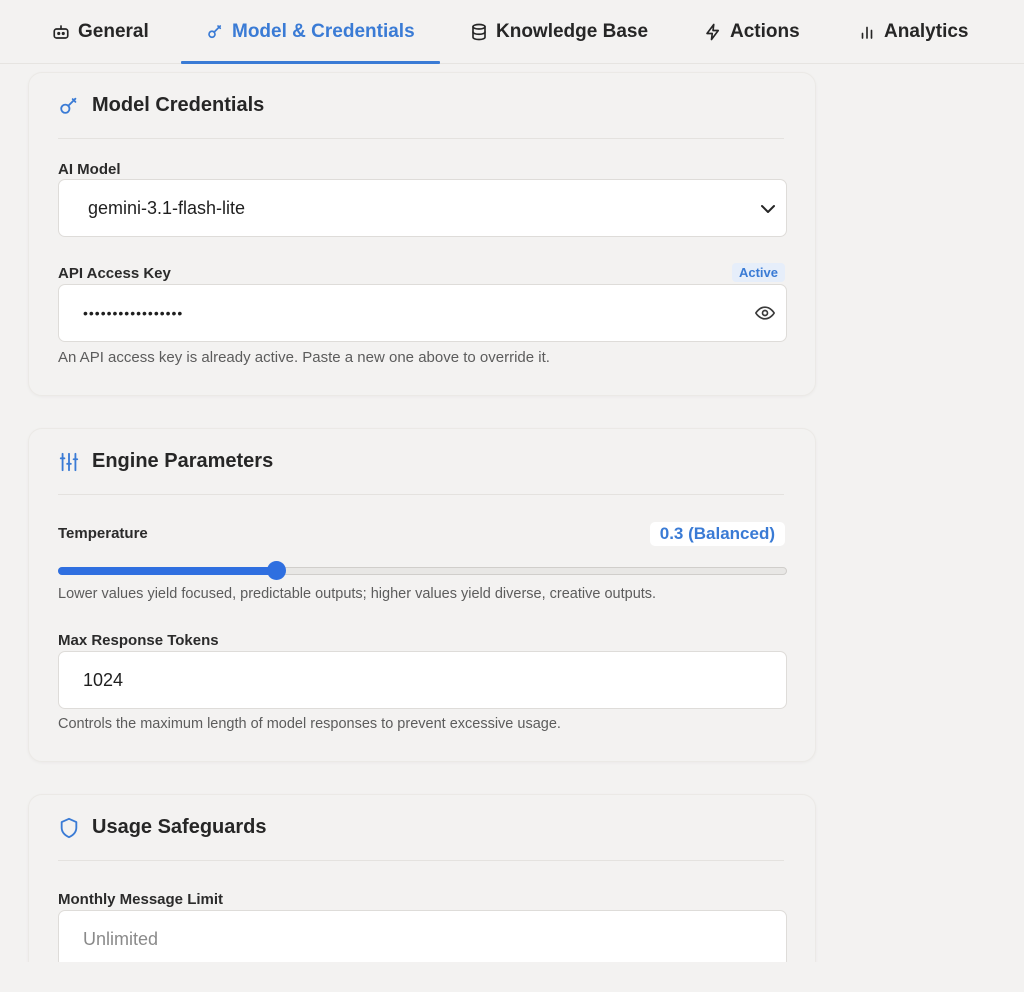  I want to click on ai-model-value: gemini-3.1-flash-lite, so click(167, 207).